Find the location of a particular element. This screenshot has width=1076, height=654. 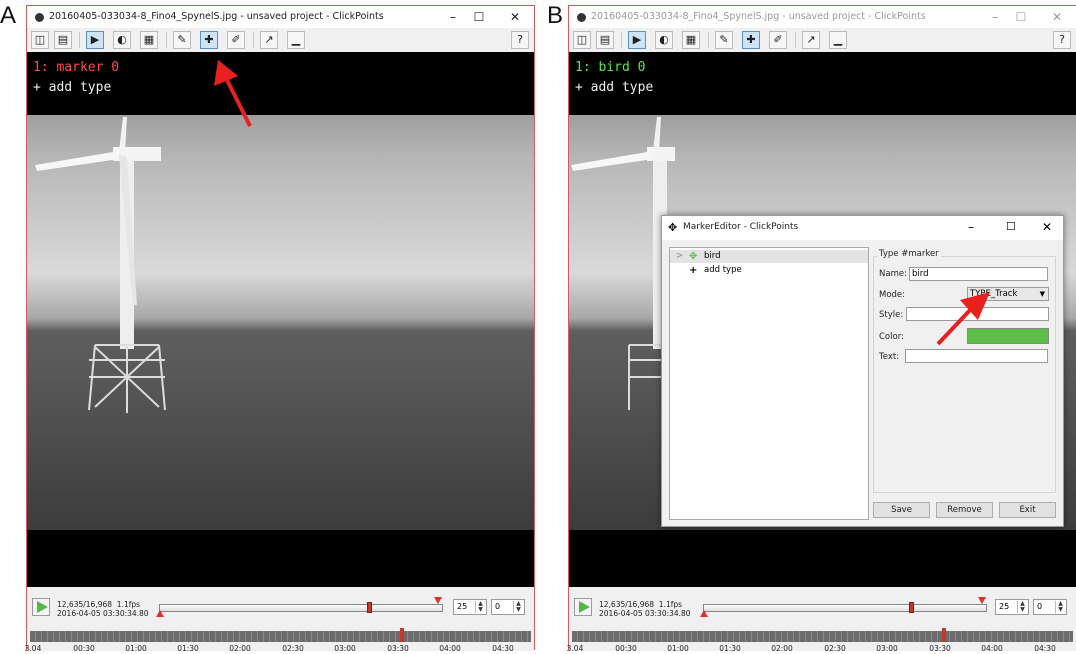

expand-arrow-icon: > is located at coordinates (679, 256).